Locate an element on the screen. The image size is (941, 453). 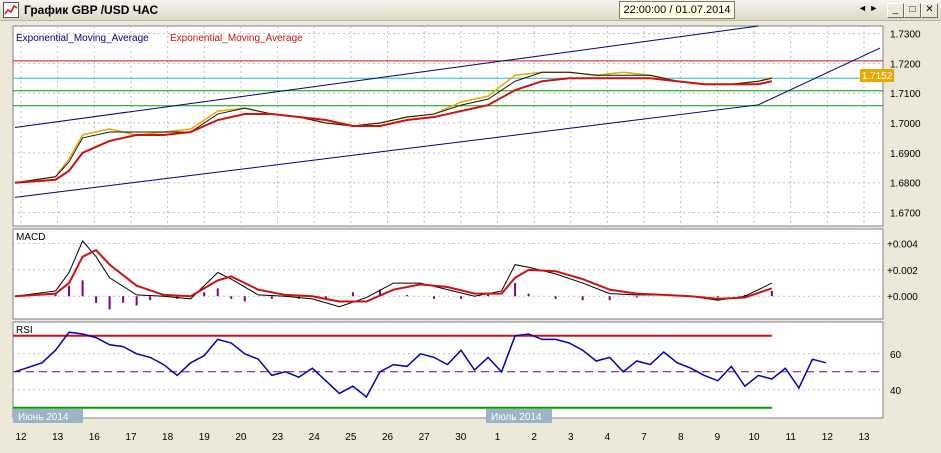
close-icon: ✕ is located at coordinates (929, 9).